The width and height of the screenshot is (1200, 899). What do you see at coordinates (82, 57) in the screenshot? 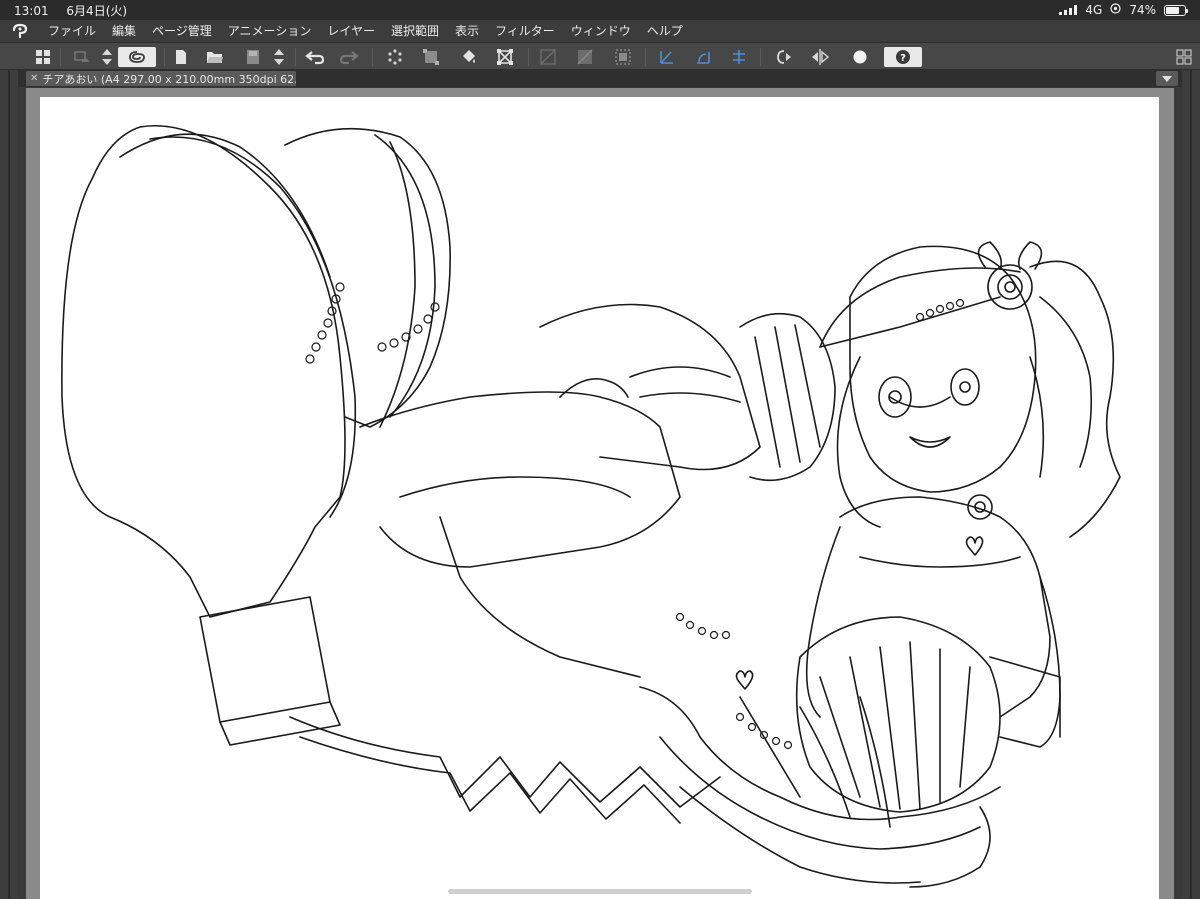
I see `transfer-icon` at bounding box center [82, 57].